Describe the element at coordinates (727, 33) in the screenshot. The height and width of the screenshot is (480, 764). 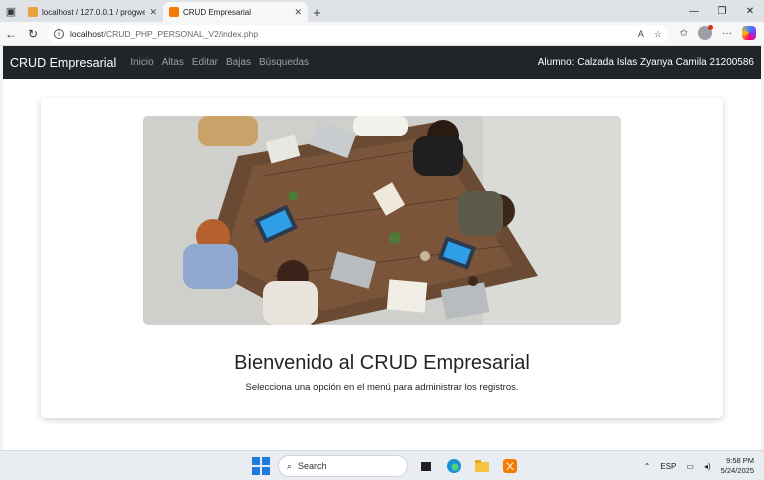
I see `more-menu-icon: ···` at that location.